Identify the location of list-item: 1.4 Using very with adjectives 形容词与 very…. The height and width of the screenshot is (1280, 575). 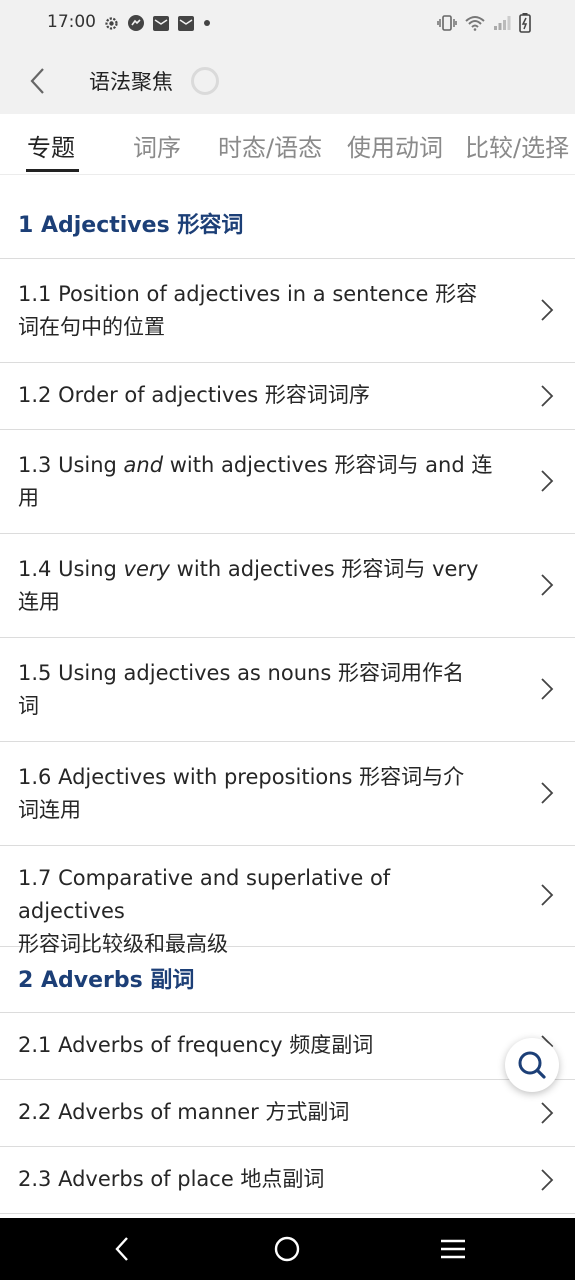
(287, 586).